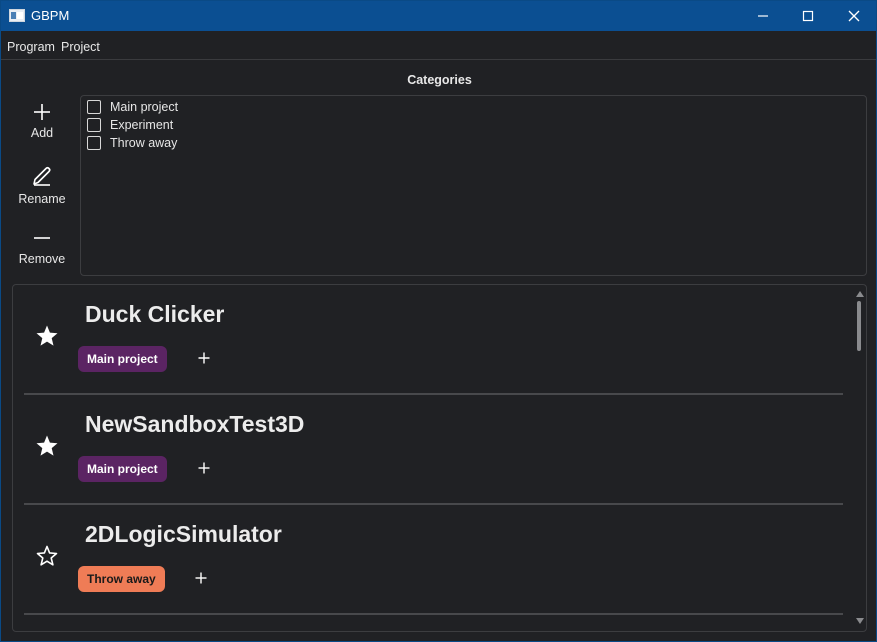 This screenshot has height=642, width=877. I want to click on category-item-main-project: Main project, so click(132, 107).